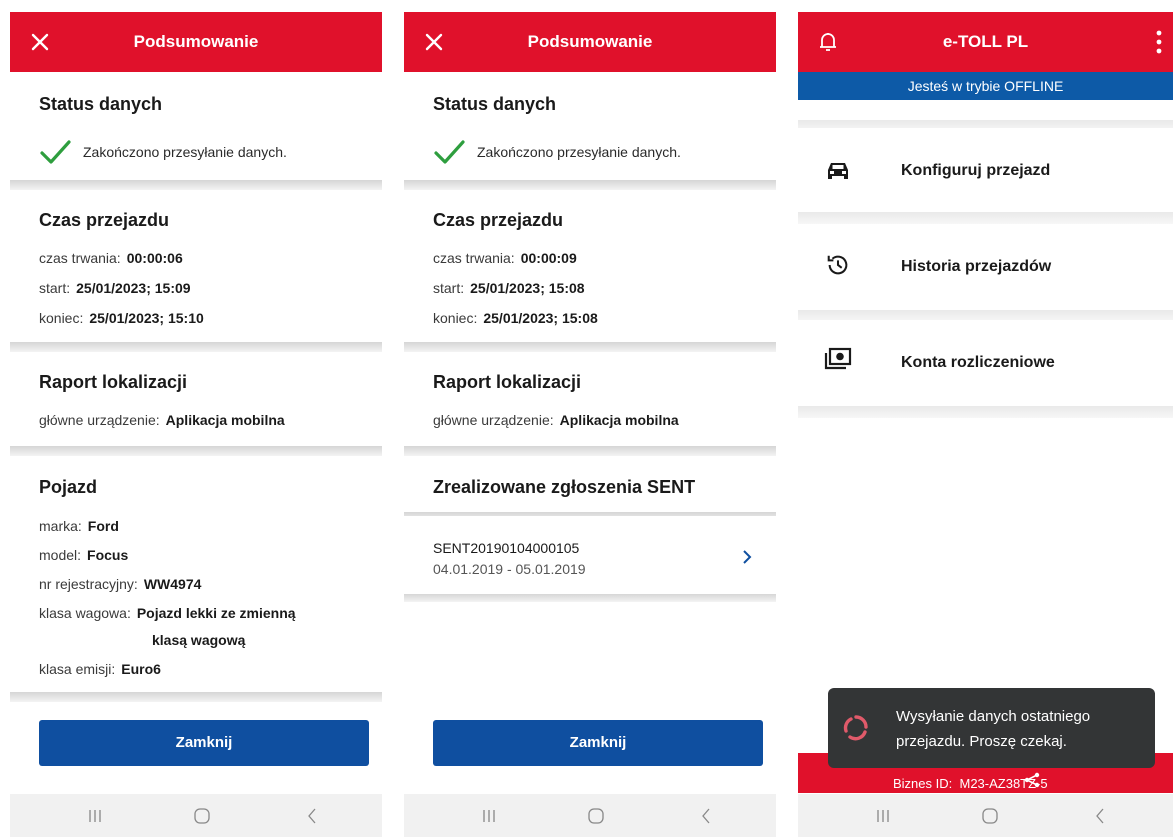 This screenshot has height=837, width=1173. Describe the element at coordinates (838, 358) in the screenshot. I see `money-icon` at that location.